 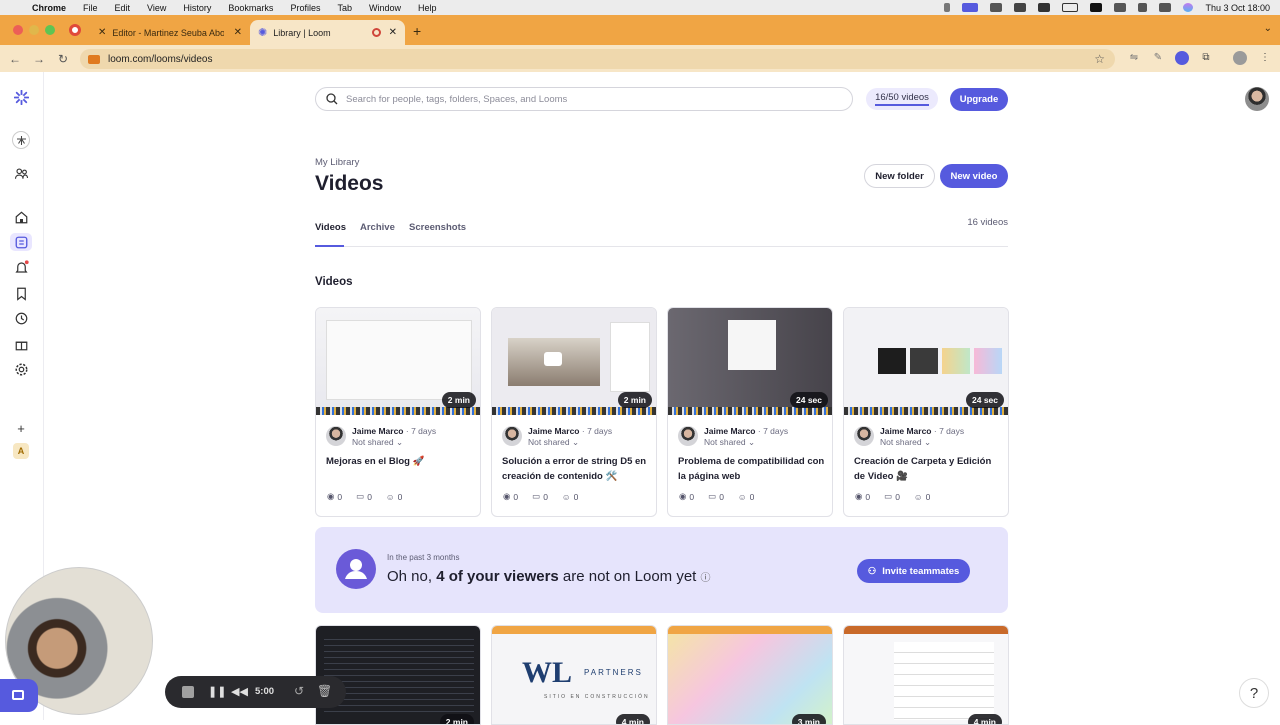 I want to click on pause-icon: ❚❚, so click(x=217, y=691).